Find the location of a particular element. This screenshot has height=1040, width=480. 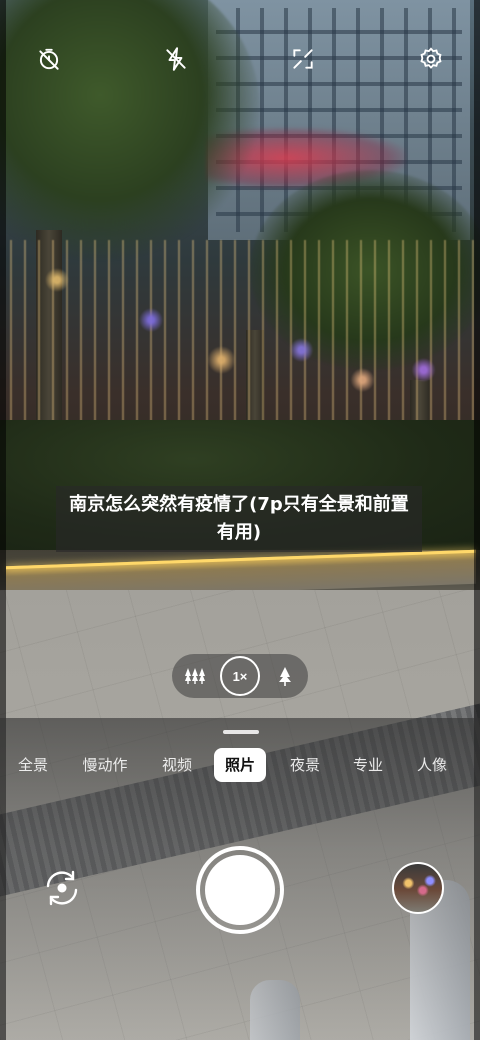

tree-icon is located at coordinates (285, 676).